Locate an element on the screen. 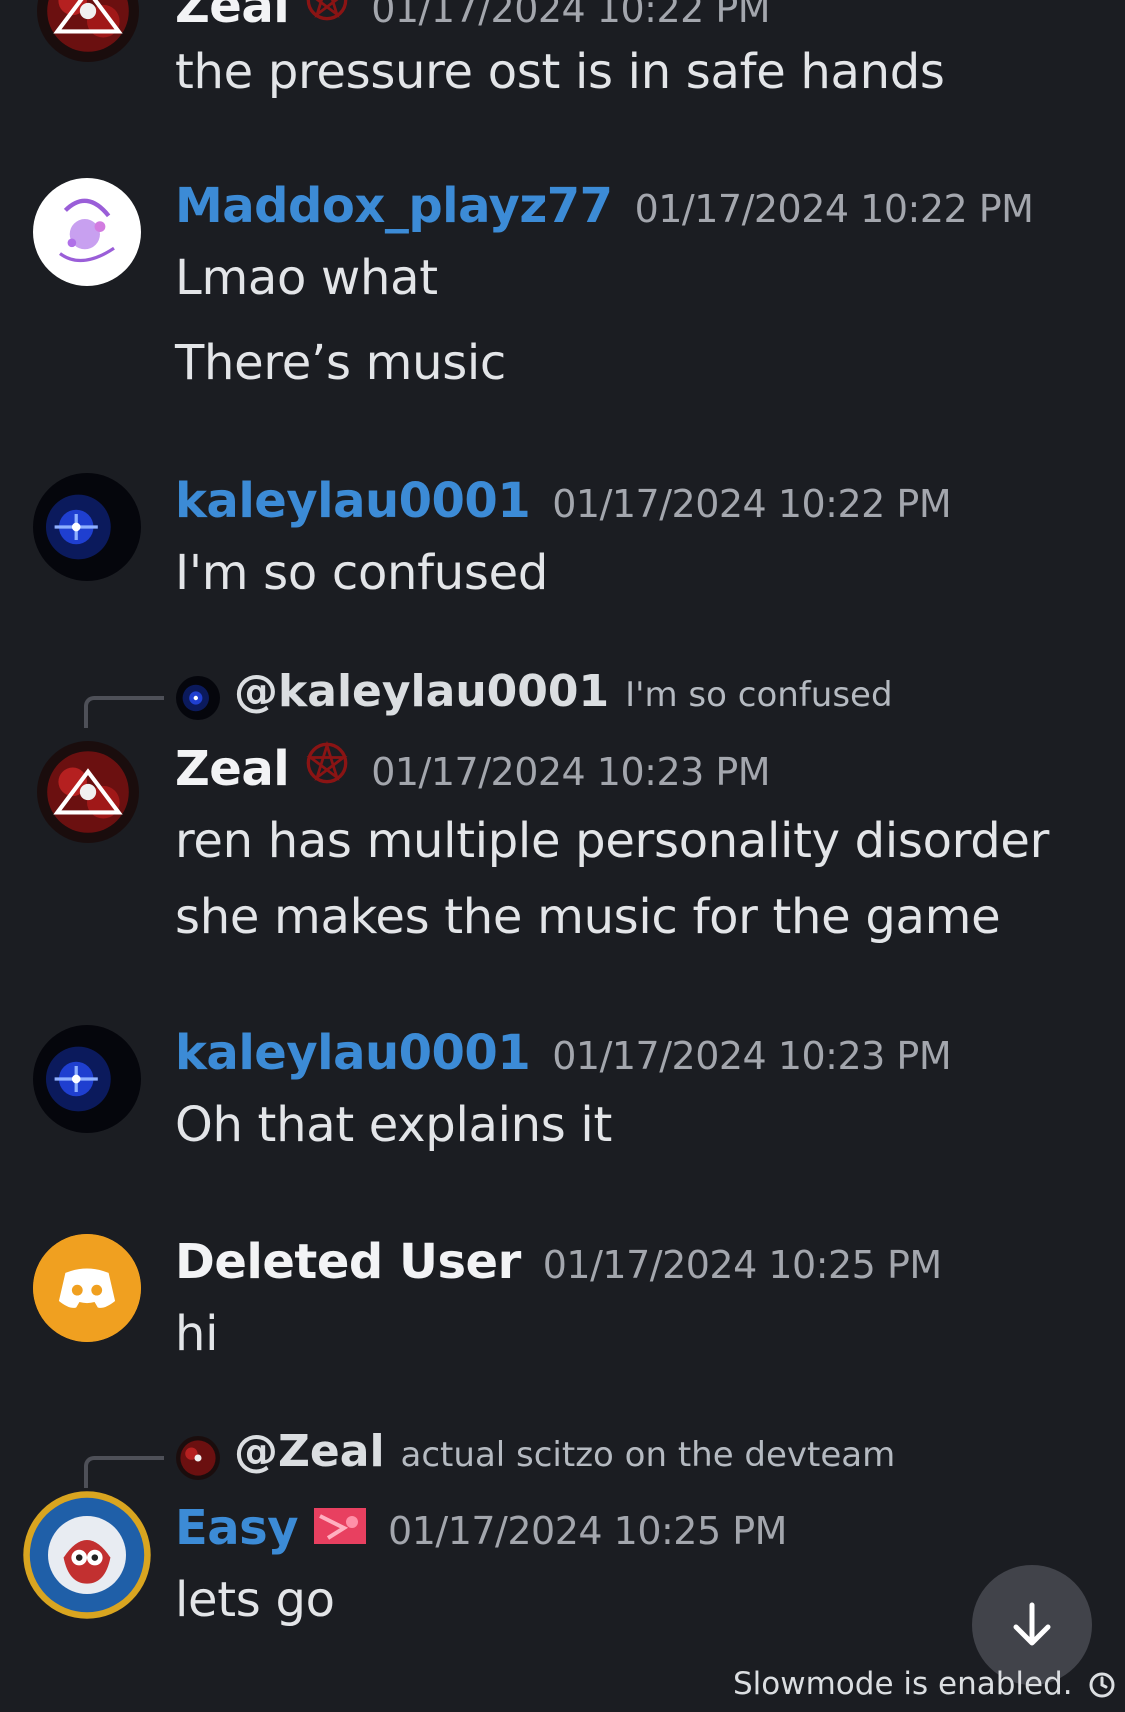  maddox-avatar-image is located at coordinates (87, 232).